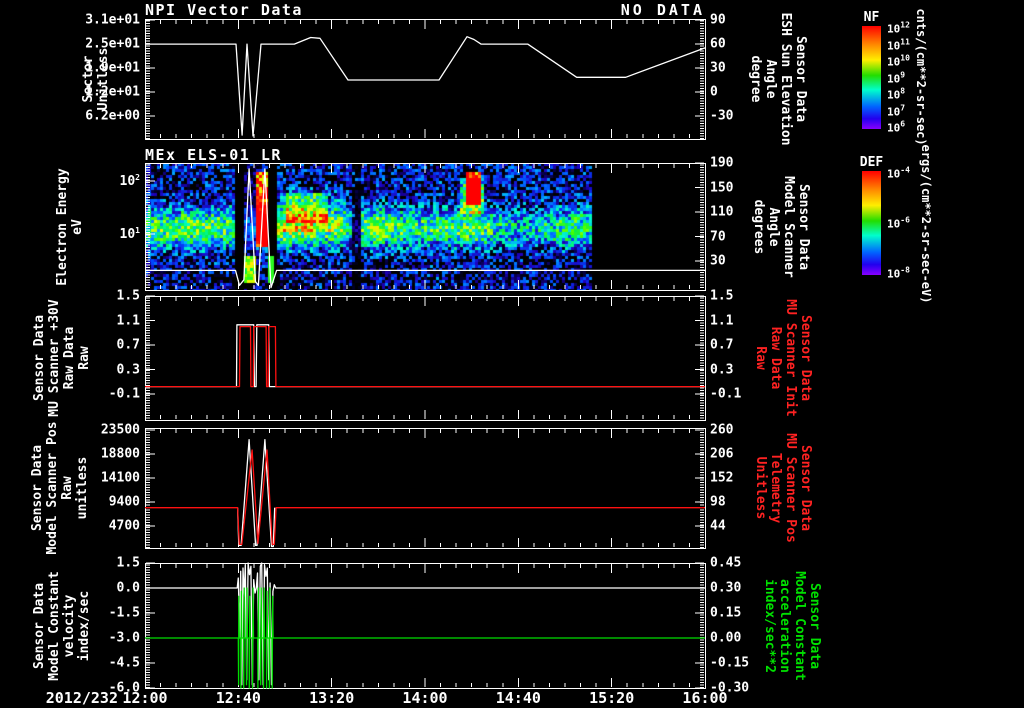 The image size is (1024, 708). I want to click on time-tick-label: 12:00, so click(145, 698).